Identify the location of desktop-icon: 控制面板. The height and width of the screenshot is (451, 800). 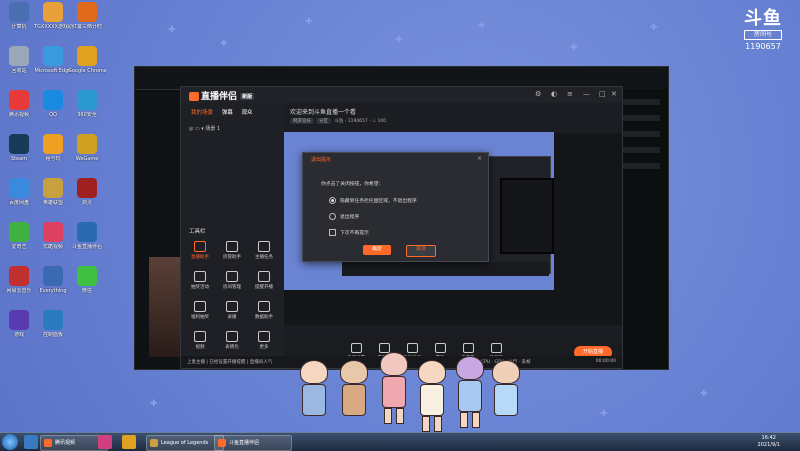
(53, 324).